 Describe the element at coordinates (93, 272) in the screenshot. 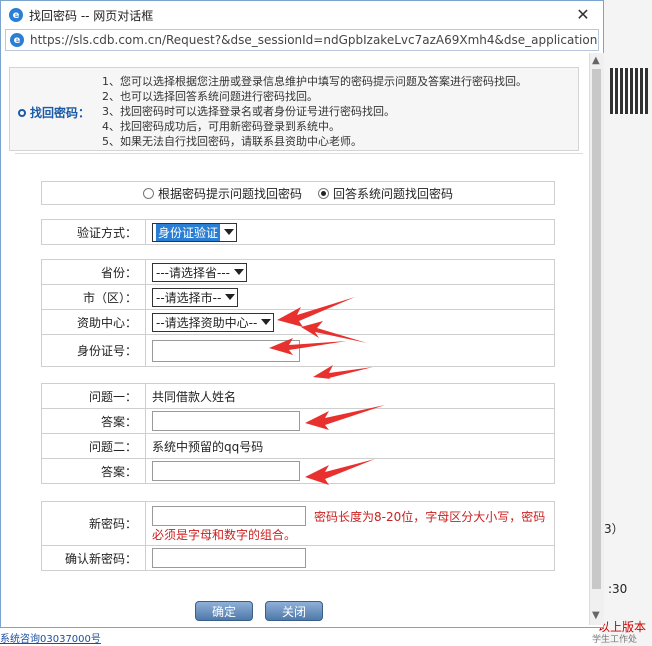

I see `province-label: 省份：` at that location.